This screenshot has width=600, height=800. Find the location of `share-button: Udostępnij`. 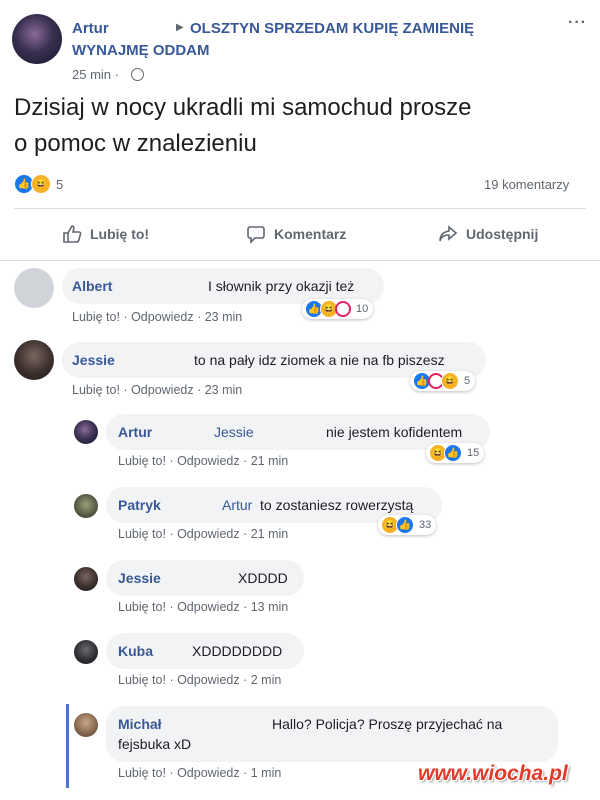

share-button: Udostępnij is located at coordinates (488, 234).